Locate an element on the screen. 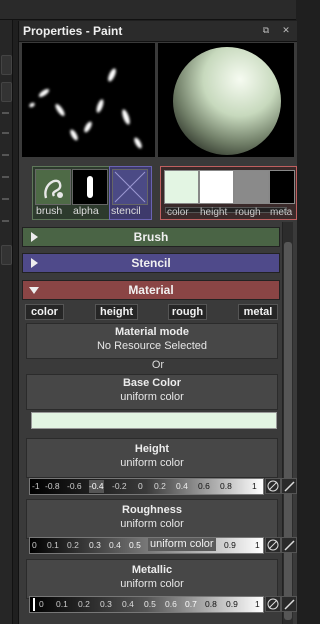  height-title: Height is located at coordinates (152, 449).